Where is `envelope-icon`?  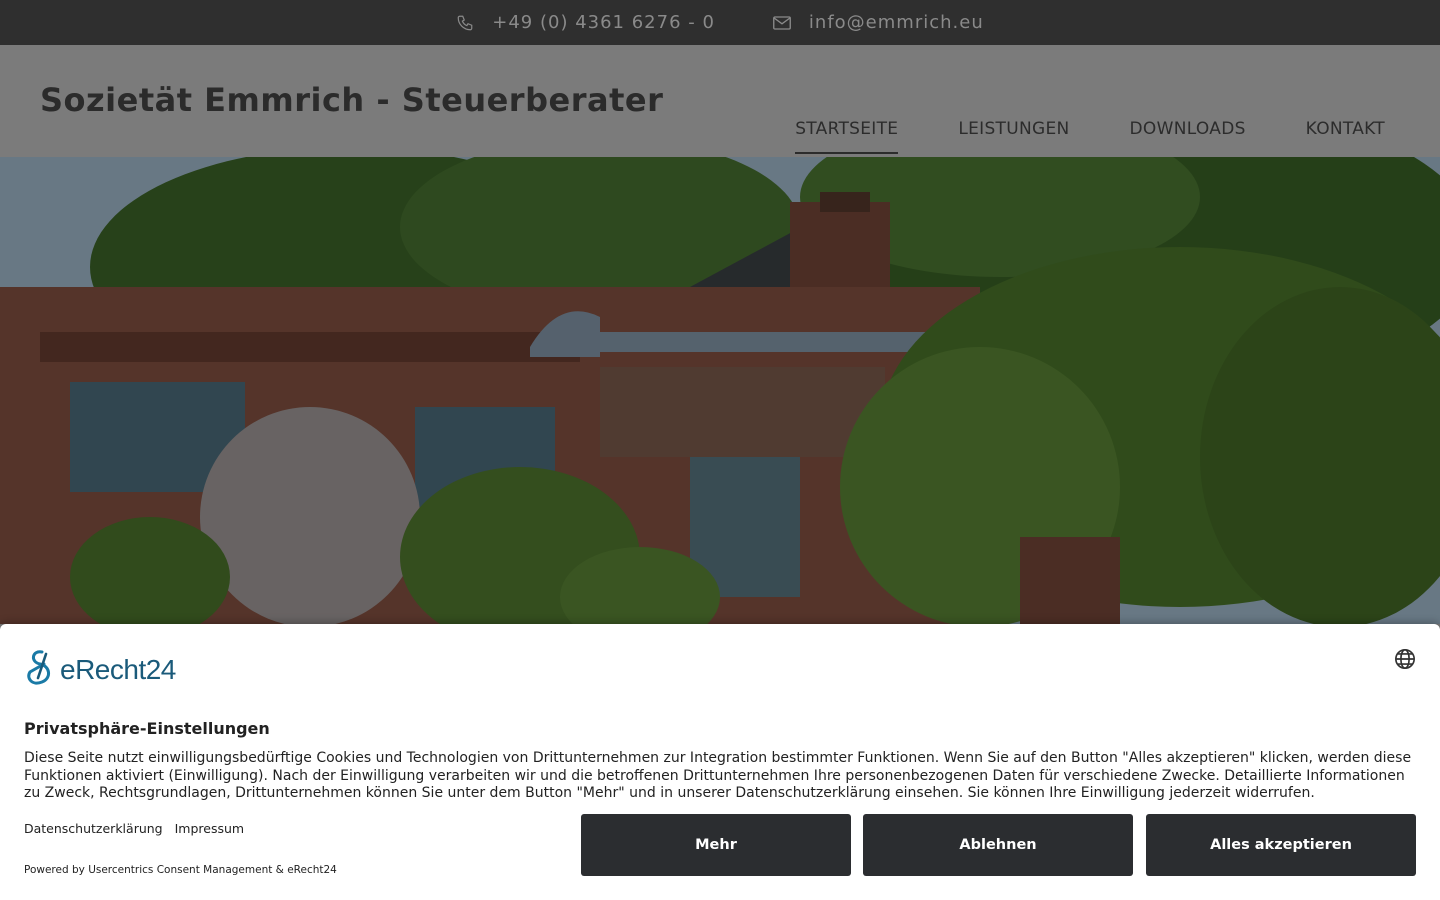 envelope-icon is located at coordinates (781, 22).